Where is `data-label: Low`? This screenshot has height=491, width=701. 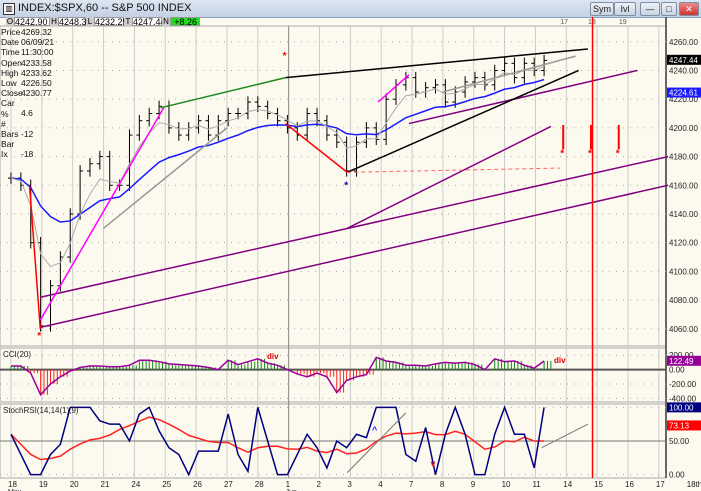
data-label: Low is located at coordinates (9, 83).